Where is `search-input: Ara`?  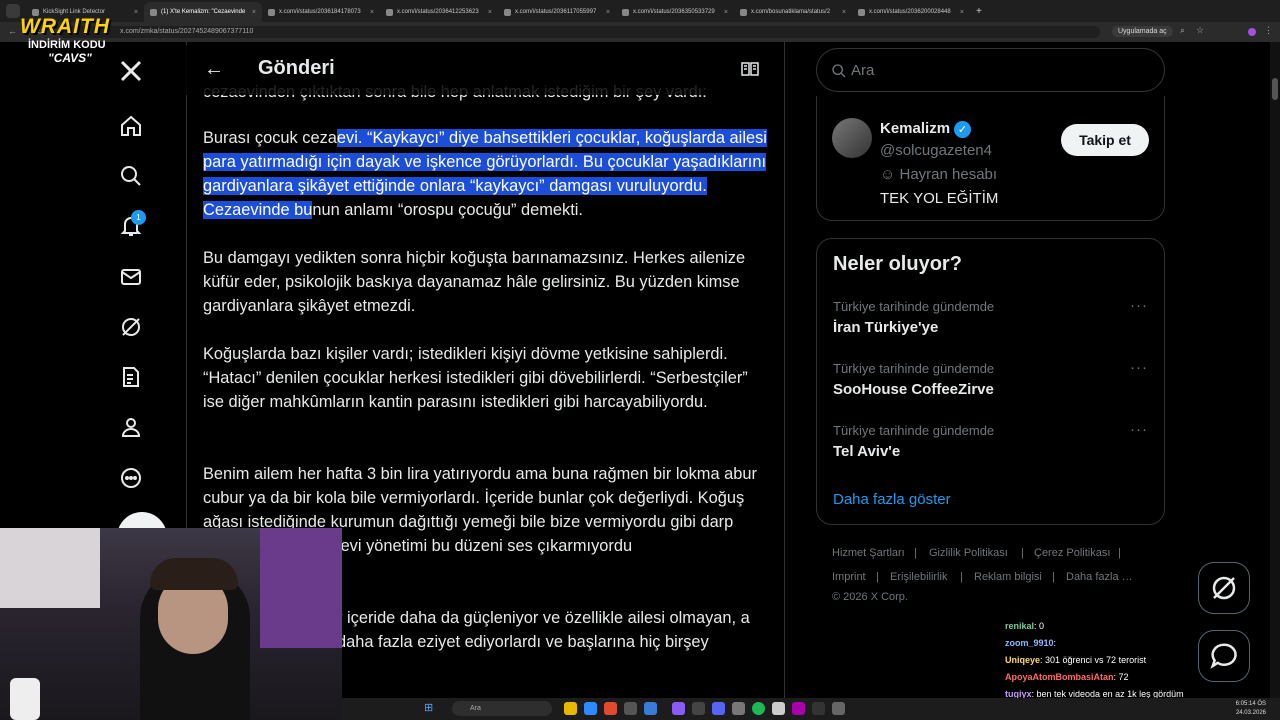
search-input: Ara is located at coordinates (990, 70).